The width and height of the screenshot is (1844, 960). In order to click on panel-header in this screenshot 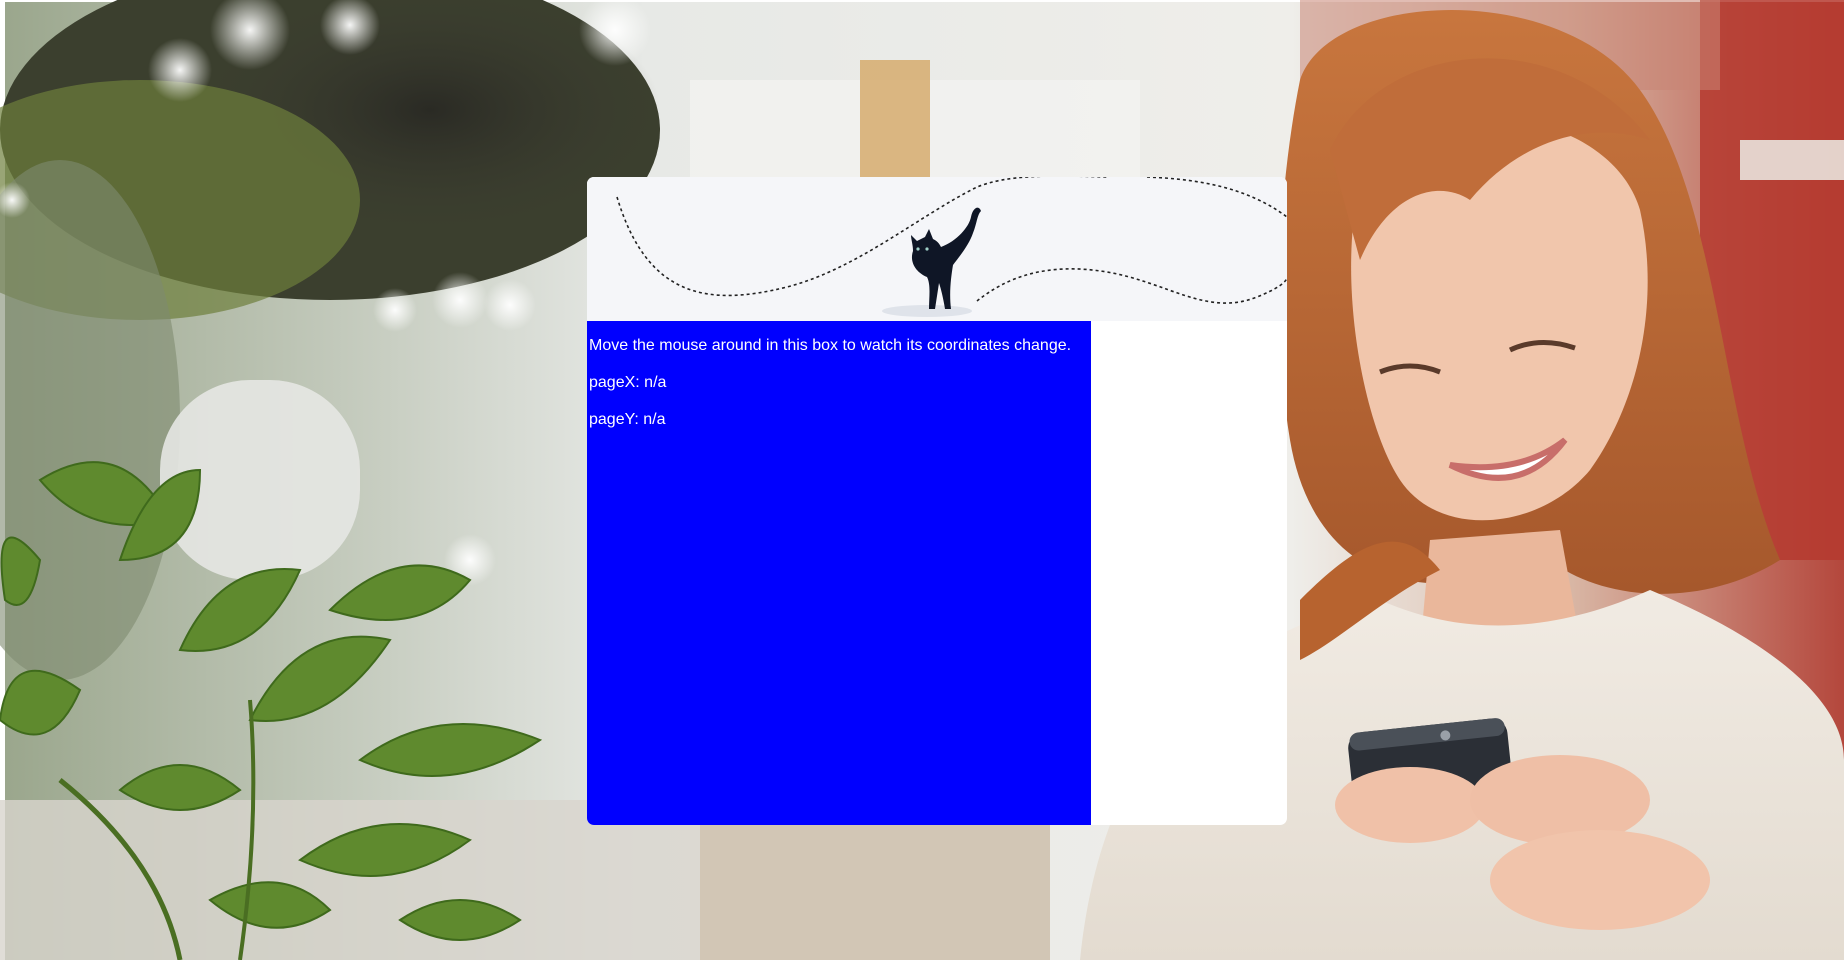, I will do `click(937, 249)`.